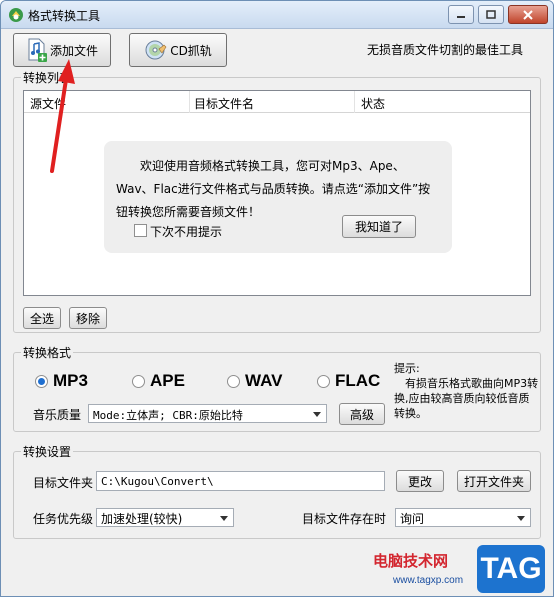 Image resolution: width=554 pixels, height=597 pixels. What do you see at coordinates (41, 381) in the screenshot?
I see `radio-mp3` at bounding box center [41, 381].